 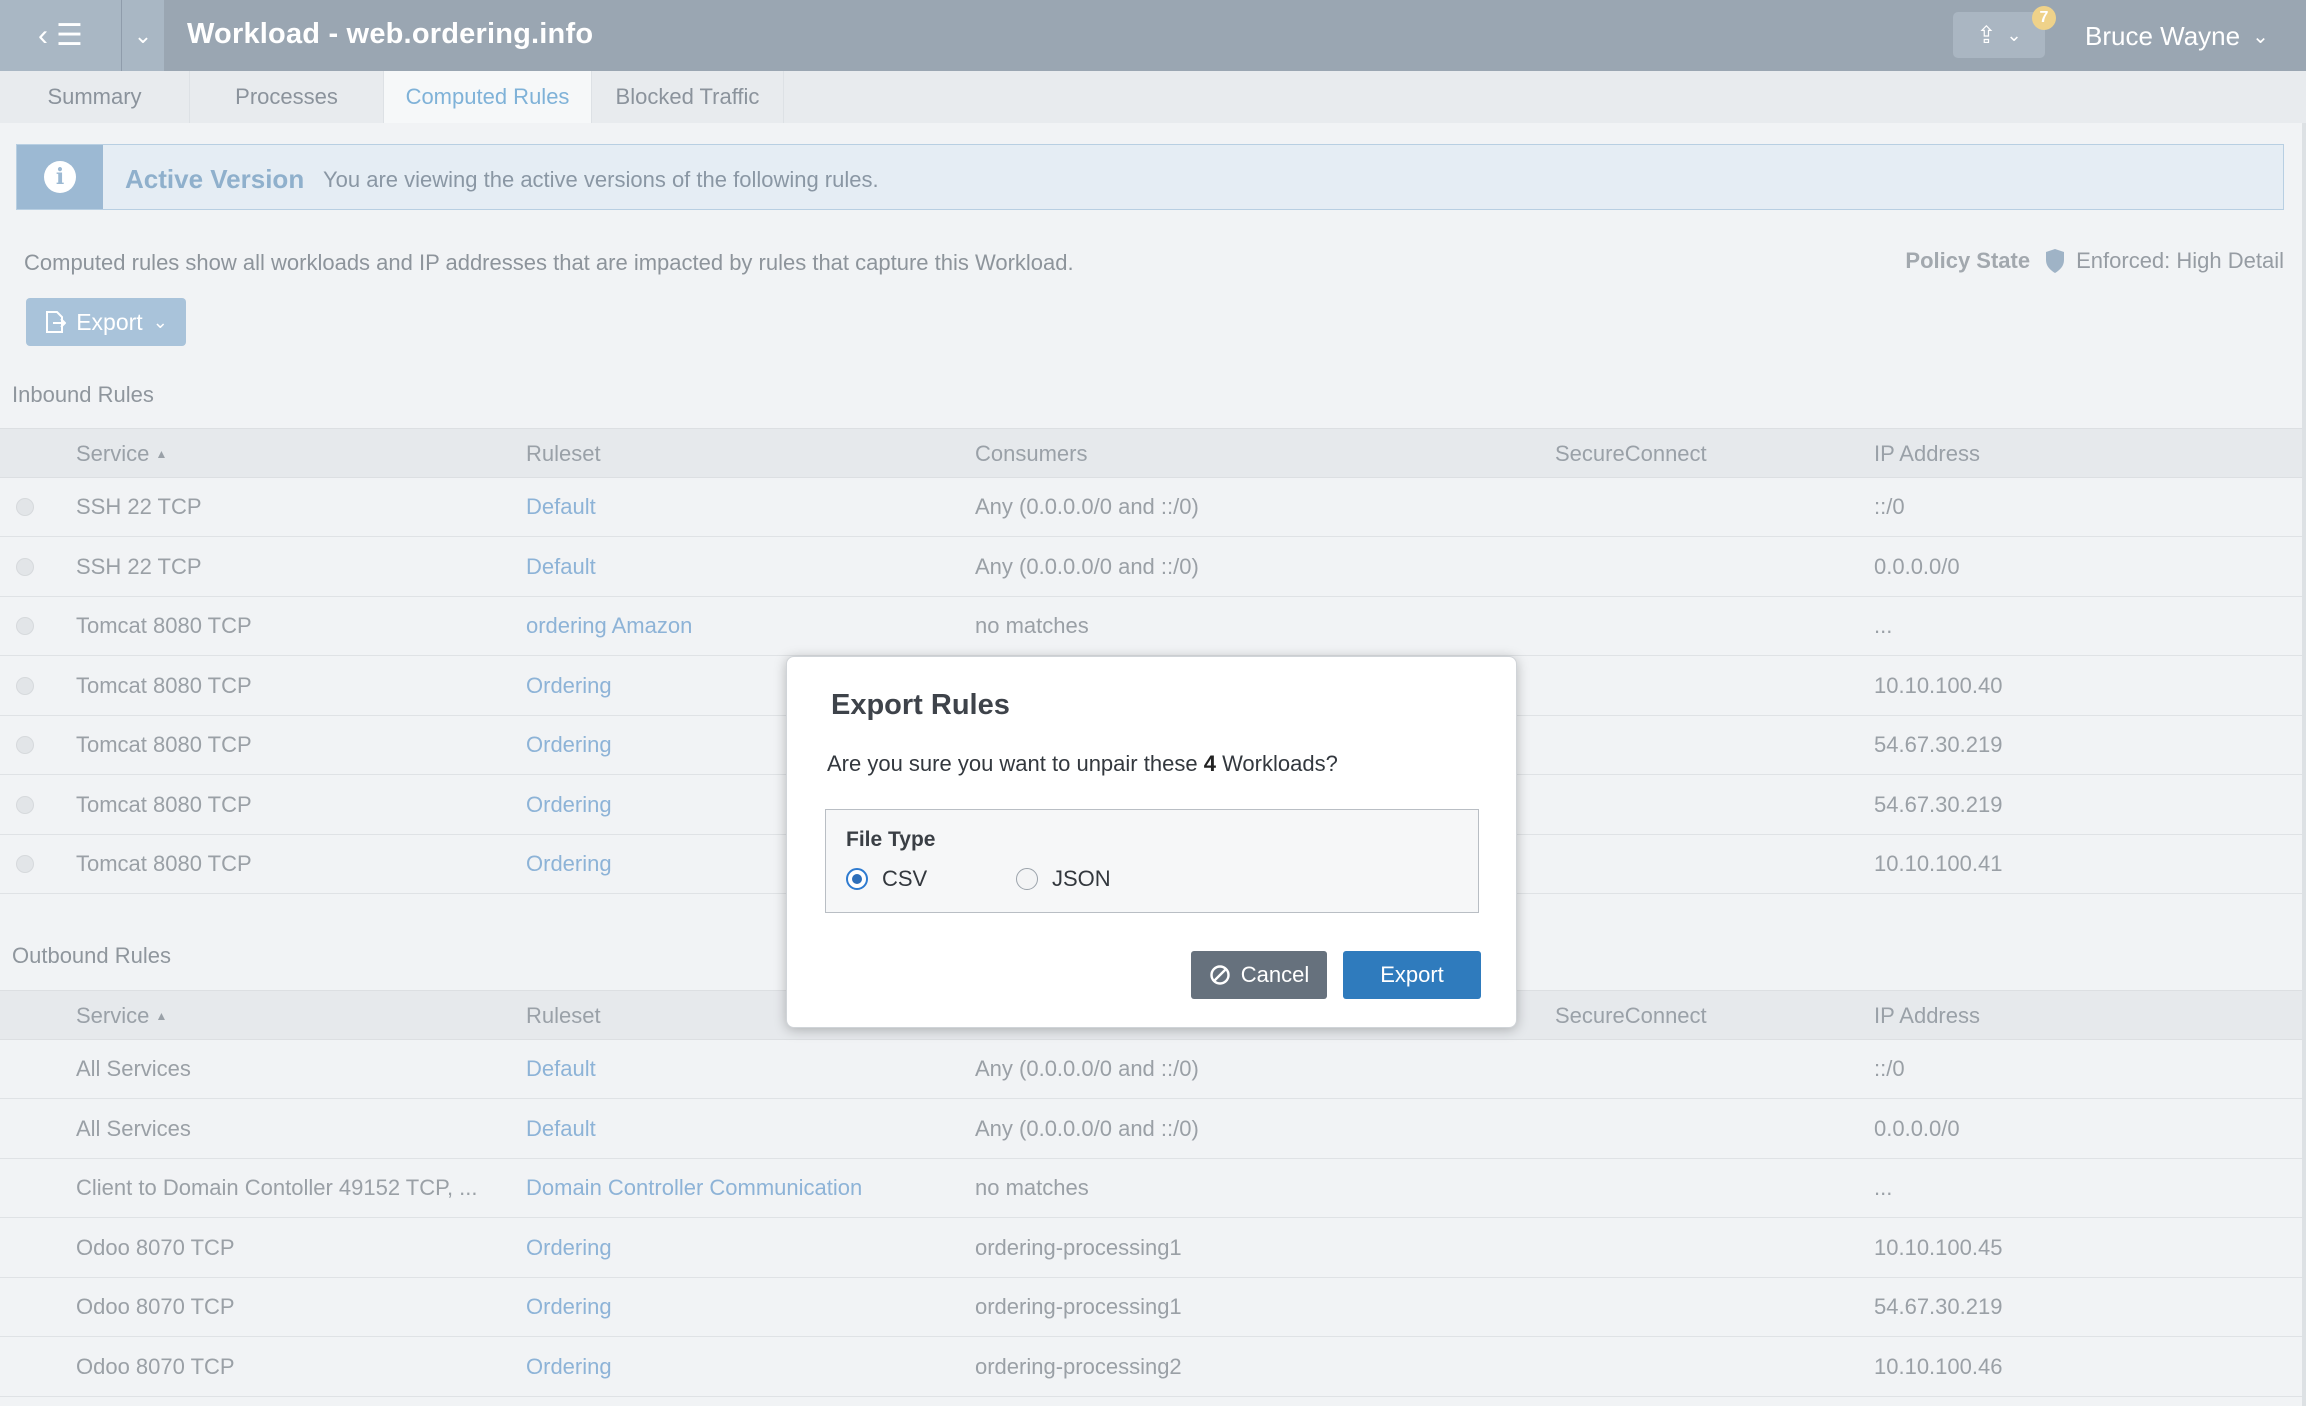 I want to click on file-type-group: File Type CSV JSON, so click(x=1152, y=861).